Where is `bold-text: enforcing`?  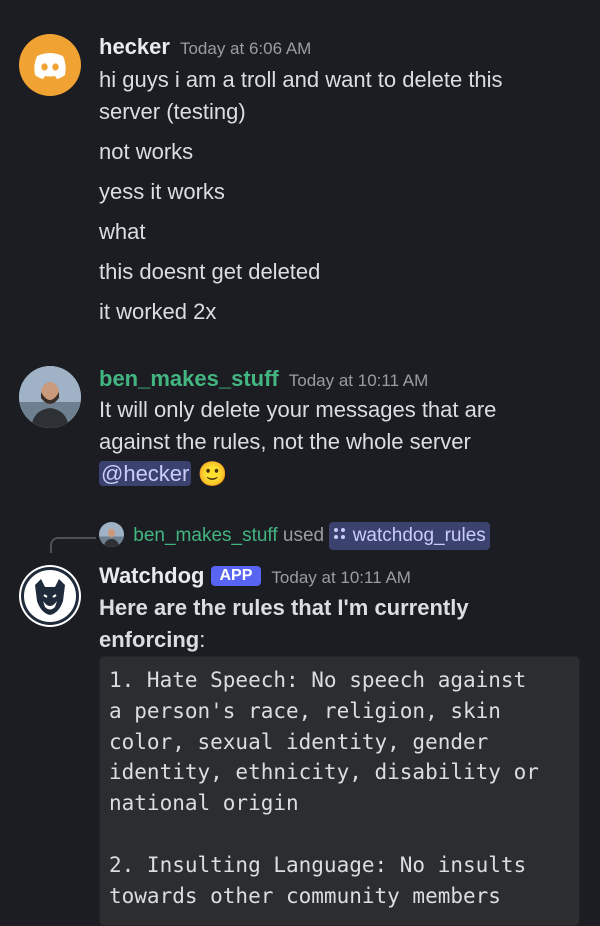 bold-text: enforcing is located at coordinates (149, 639).